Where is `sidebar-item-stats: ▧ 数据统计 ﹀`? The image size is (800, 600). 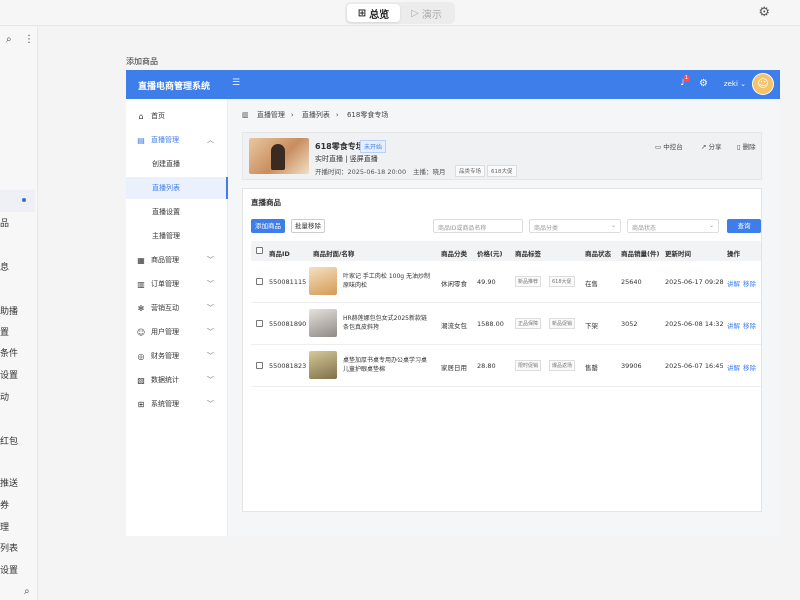
sidebar-item-stats: ▧ 数据统计 ﹀ is located at coordinates (177, 380).